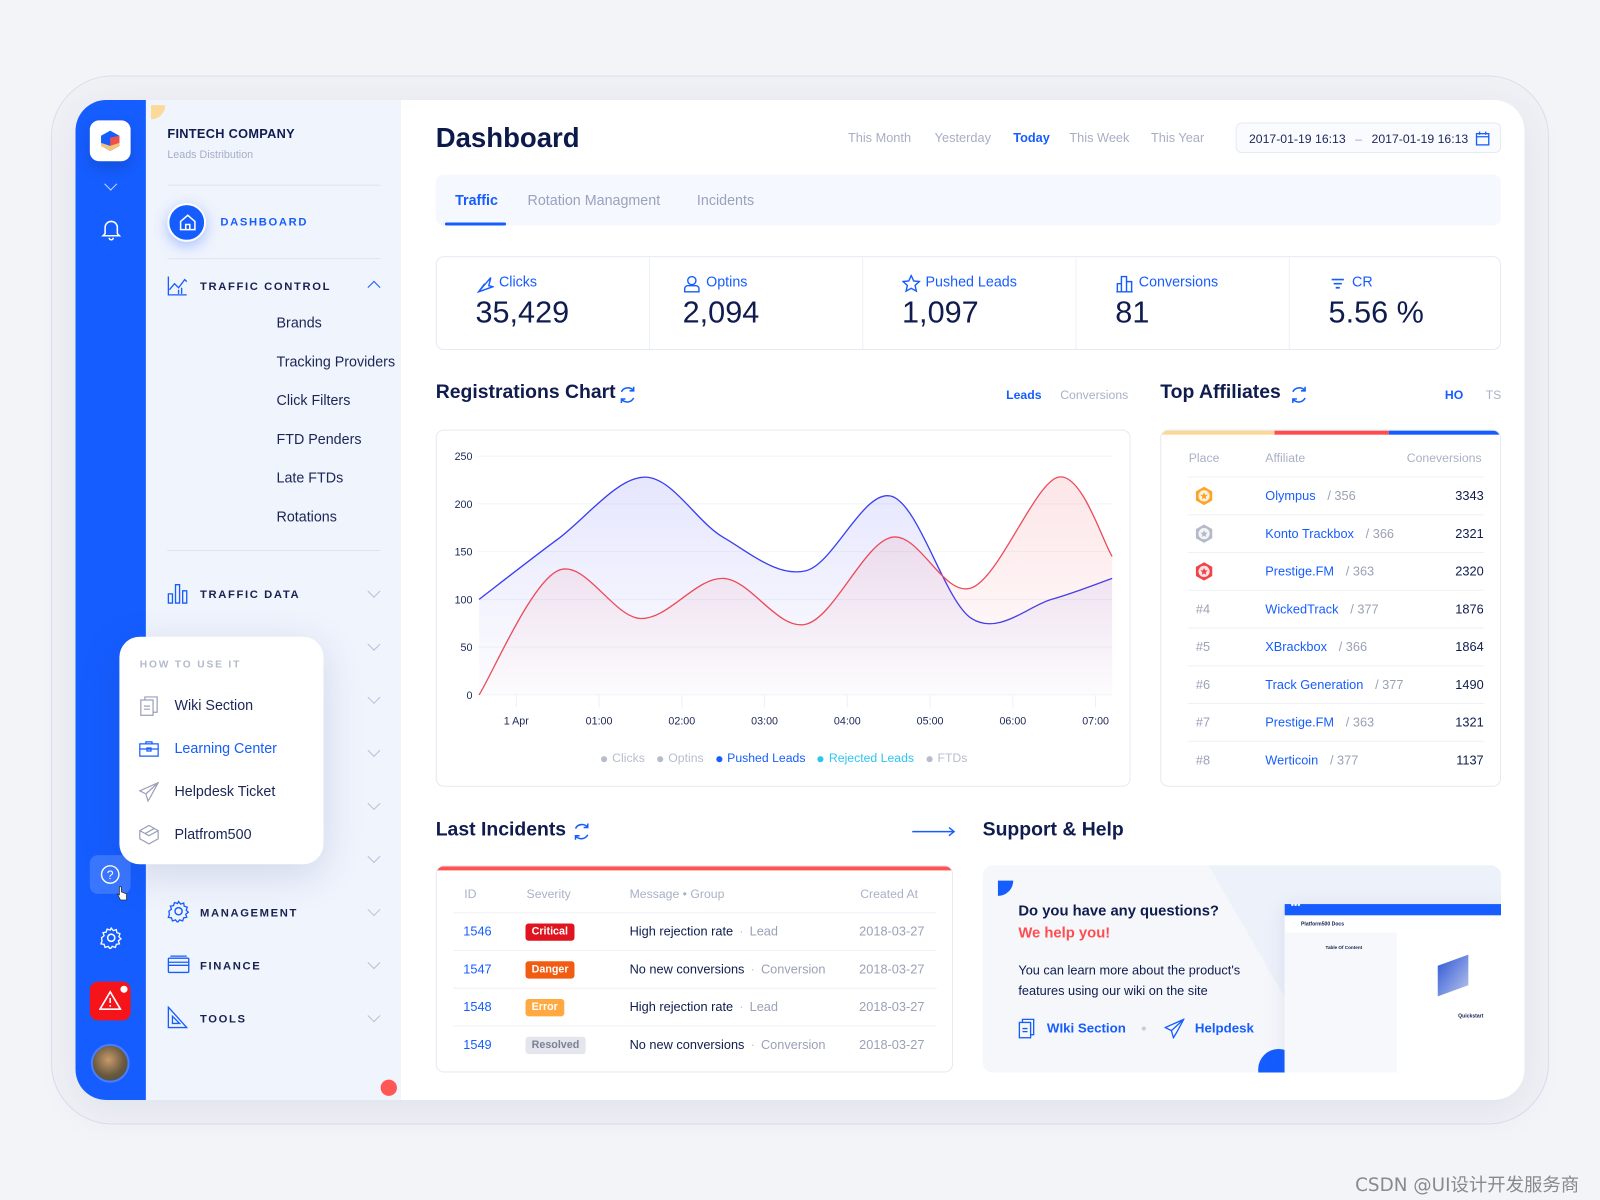 Image resolution: width=1600 pixels, height=1200 pixels. Describe the element at coordinates (314, 400) in the screenshot. I see `sidebar-subitem: Click Filters` at that location.